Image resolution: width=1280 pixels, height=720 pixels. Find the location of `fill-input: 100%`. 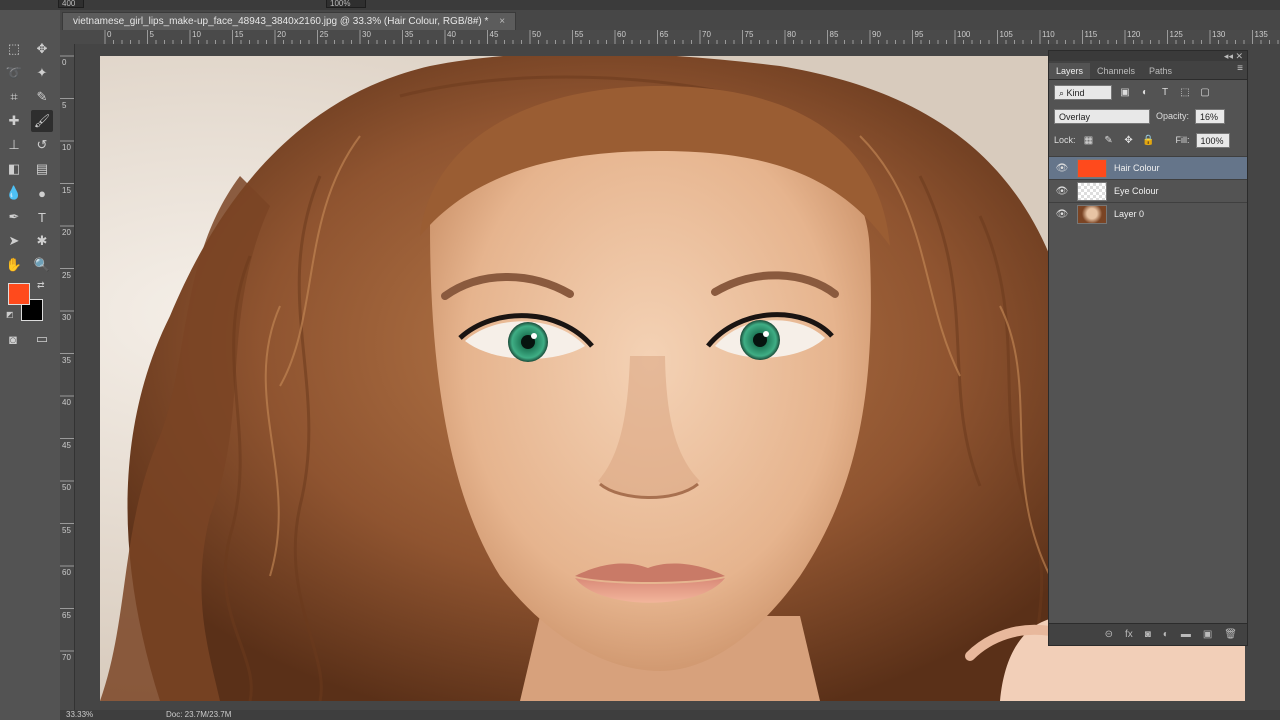

fill-input: 100% is located at coordinates (1212, 140).